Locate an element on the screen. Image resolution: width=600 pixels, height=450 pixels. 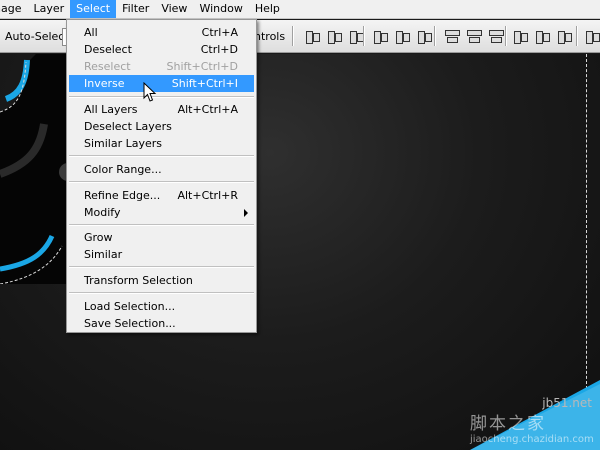
menu-image: nage is located at coordinates (13, 9).